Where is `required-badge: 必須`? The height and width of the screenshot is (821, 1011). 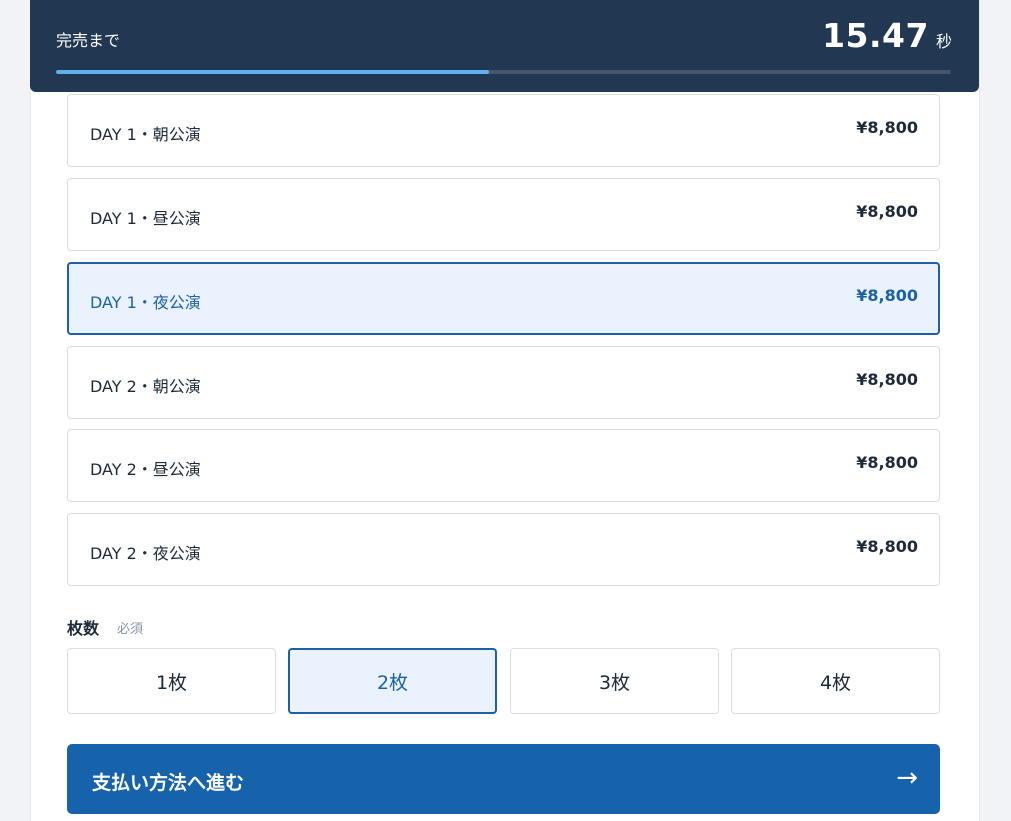 required-badge: 必須 is located at coordinates (130, 629).